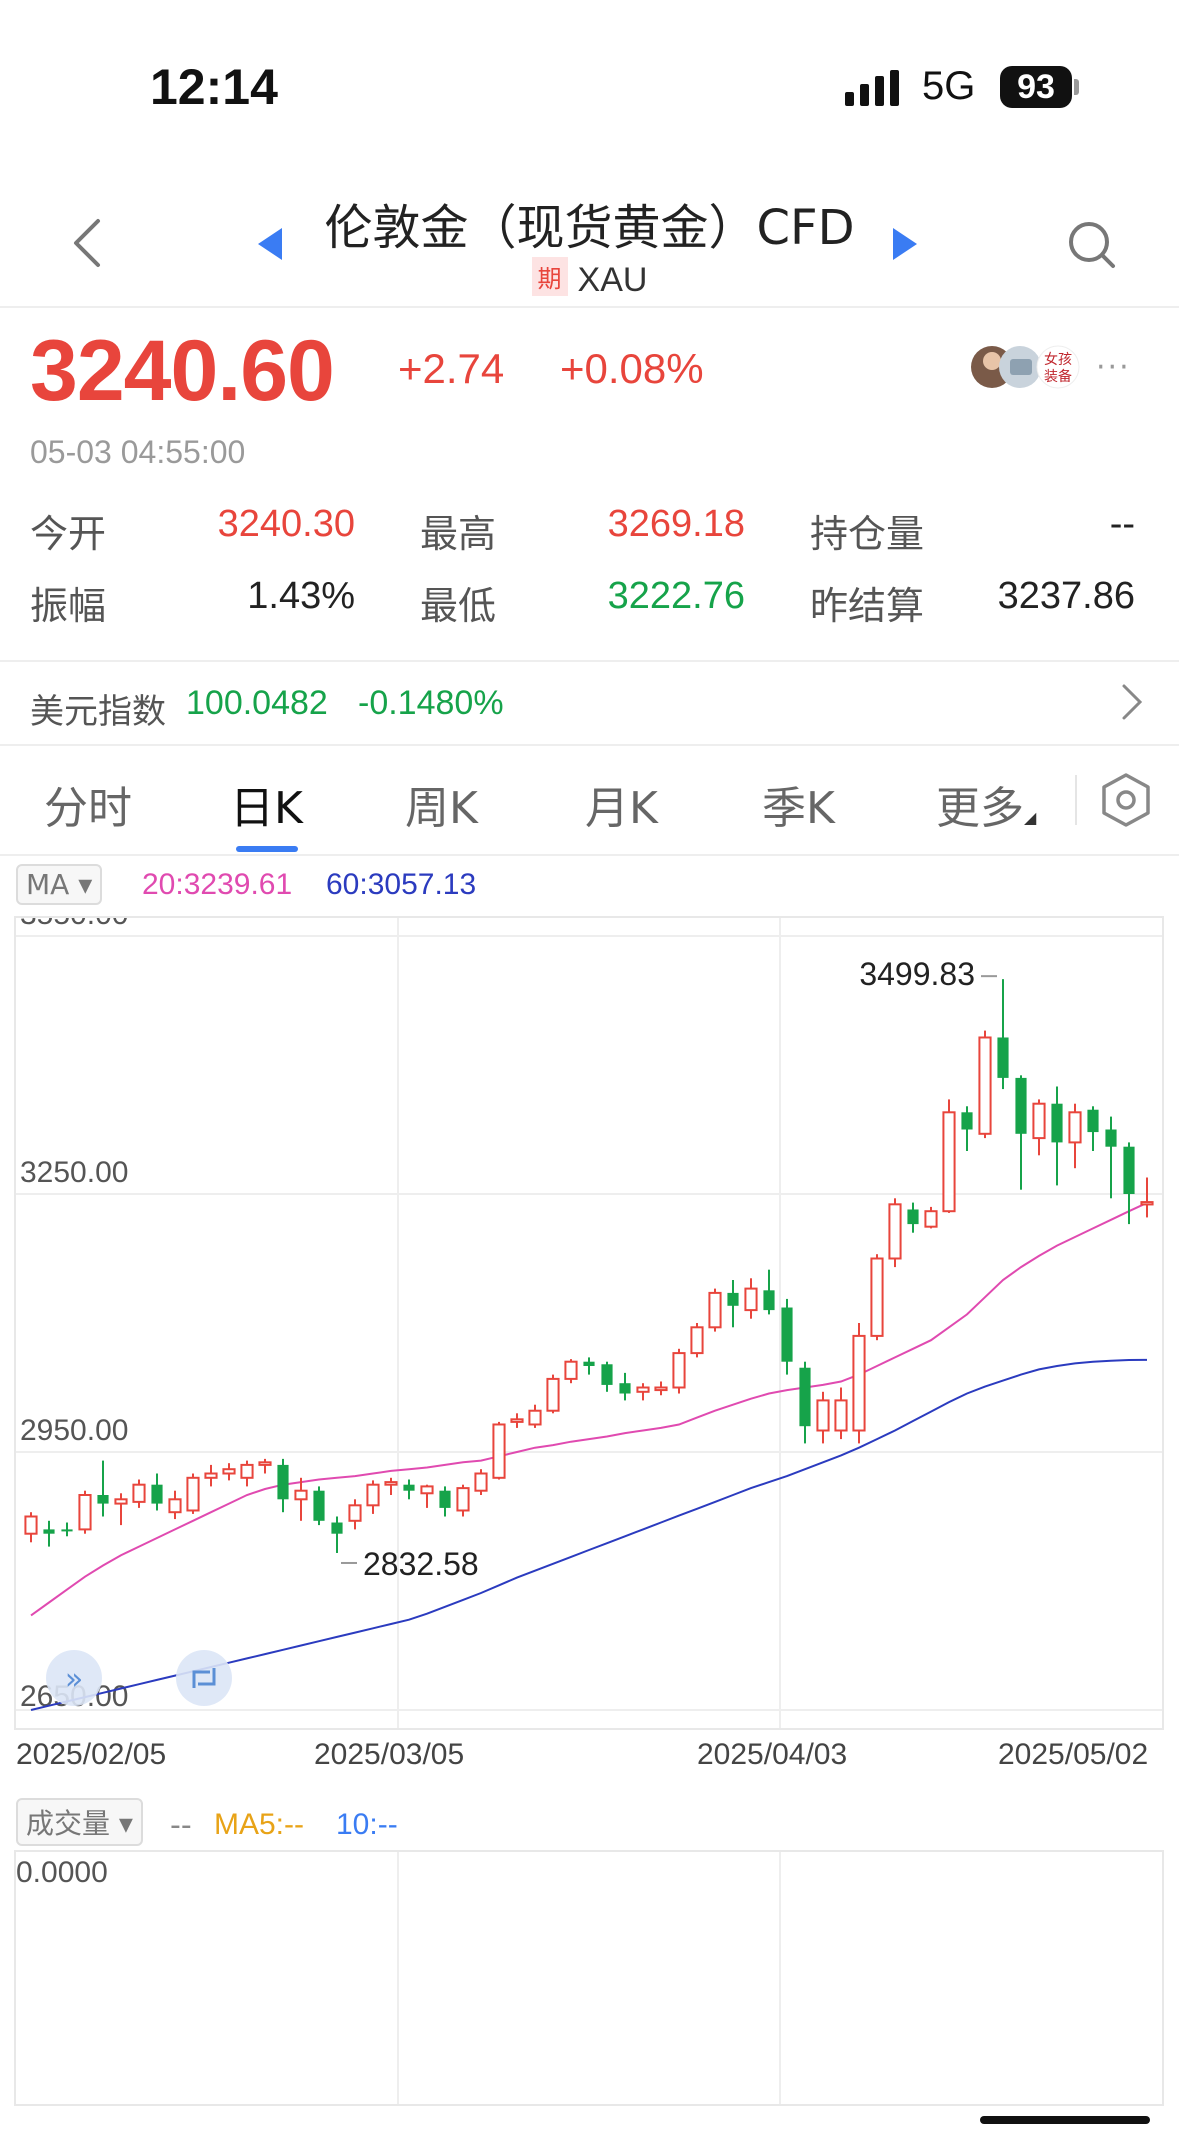  I want to click on chevron-right-icon, so click(1132, 702).